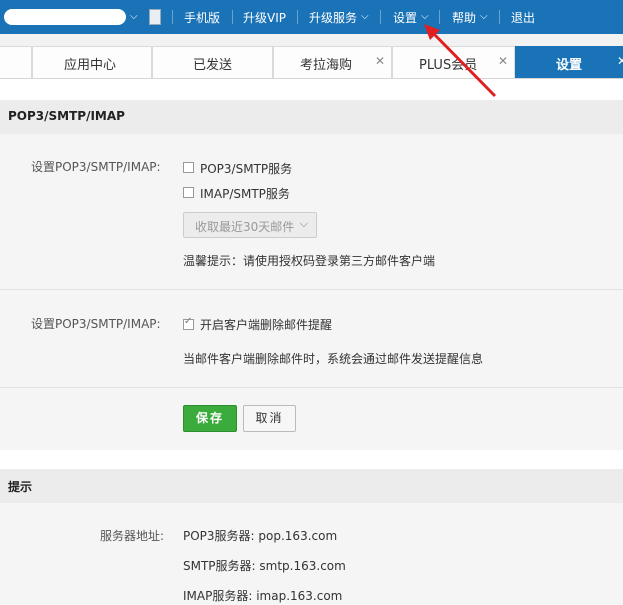  What do you see at coordinates (463, 64) in the screenshot?
I see `arrow-shaft` at bounding box center [463, 64].